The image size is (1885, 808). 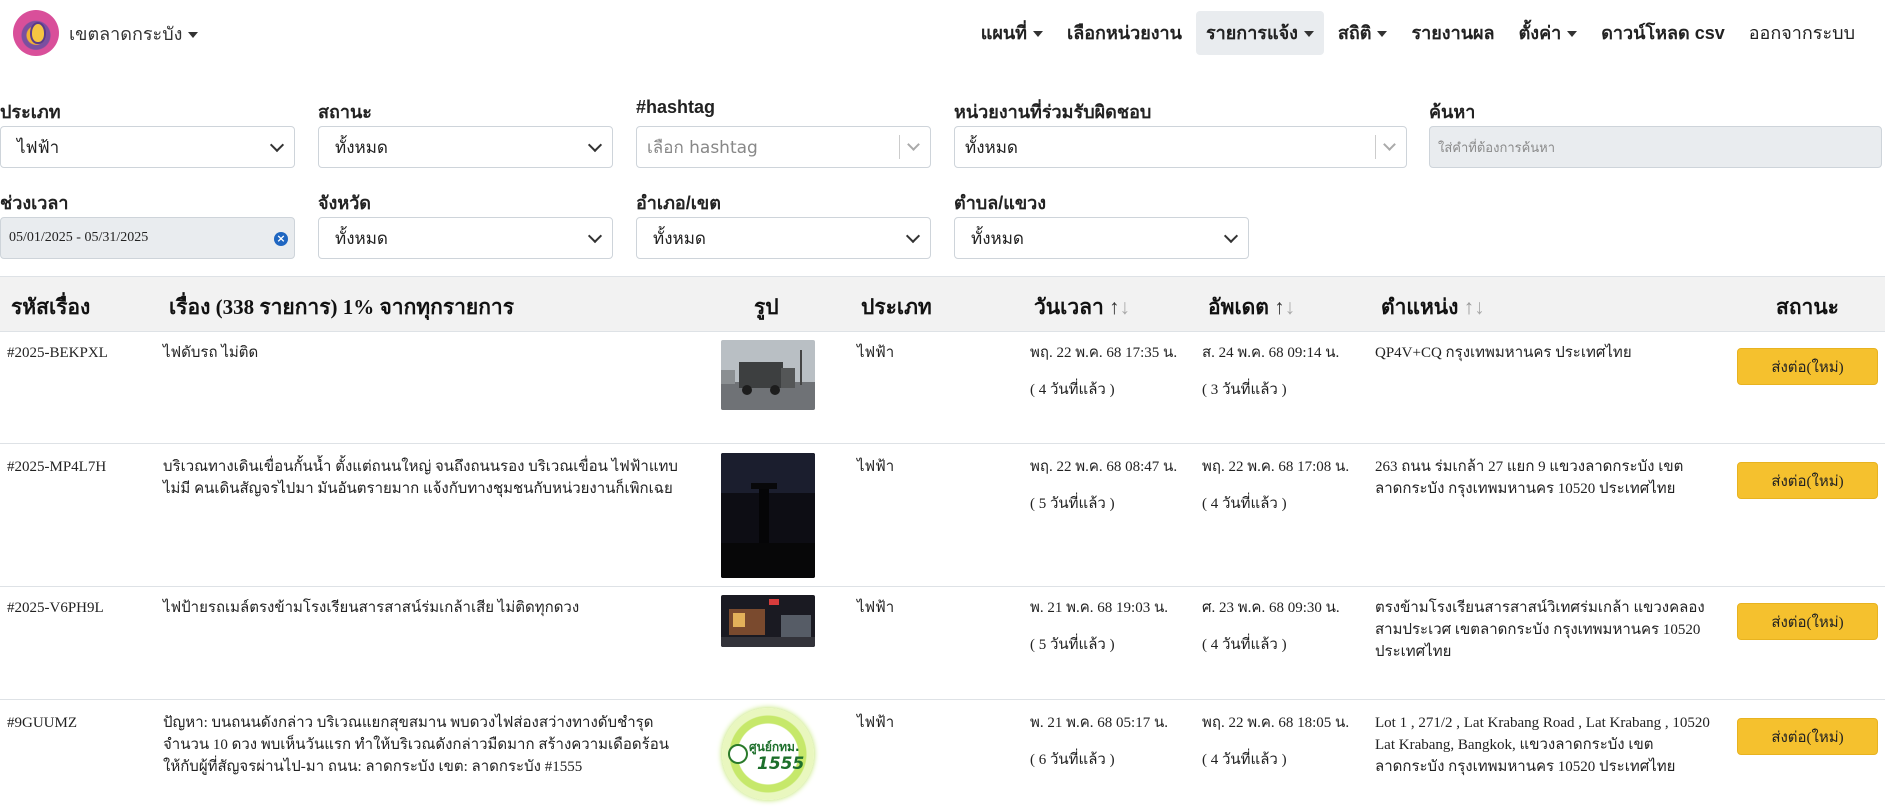 I want to click on nav-map: แผนที่, so click(x=1012, y=33).